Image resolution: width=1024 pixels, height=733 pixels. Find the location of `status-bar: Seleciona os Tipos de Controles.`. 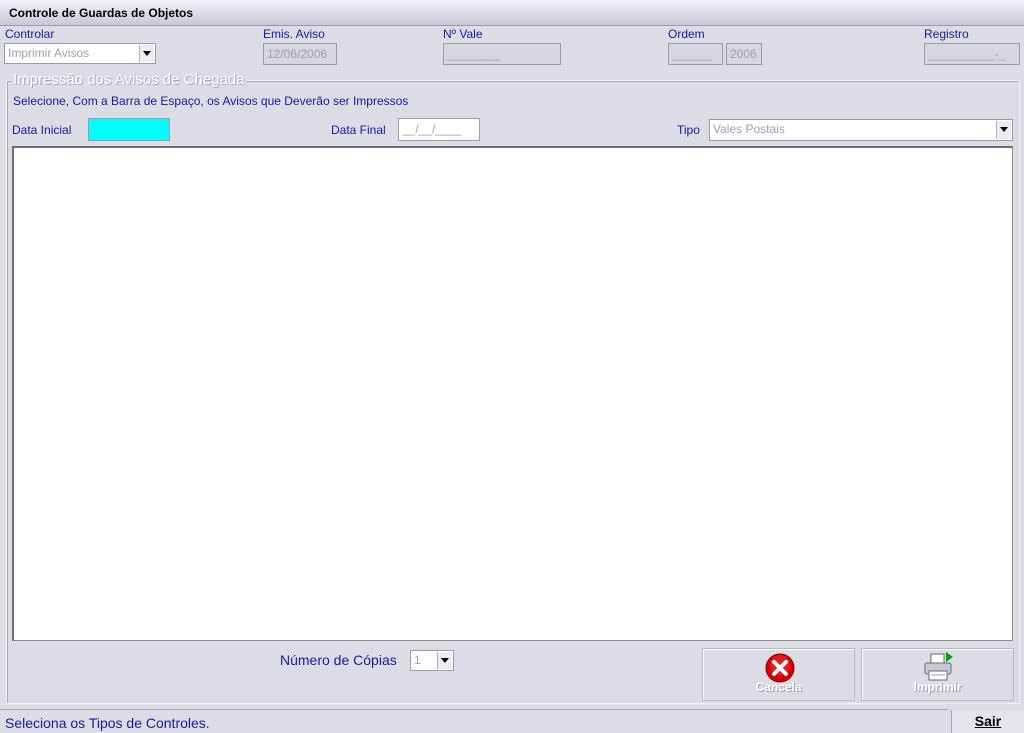

status-bar: Seleciona os Tipos de Controles. is located at coordinates (474, 721).